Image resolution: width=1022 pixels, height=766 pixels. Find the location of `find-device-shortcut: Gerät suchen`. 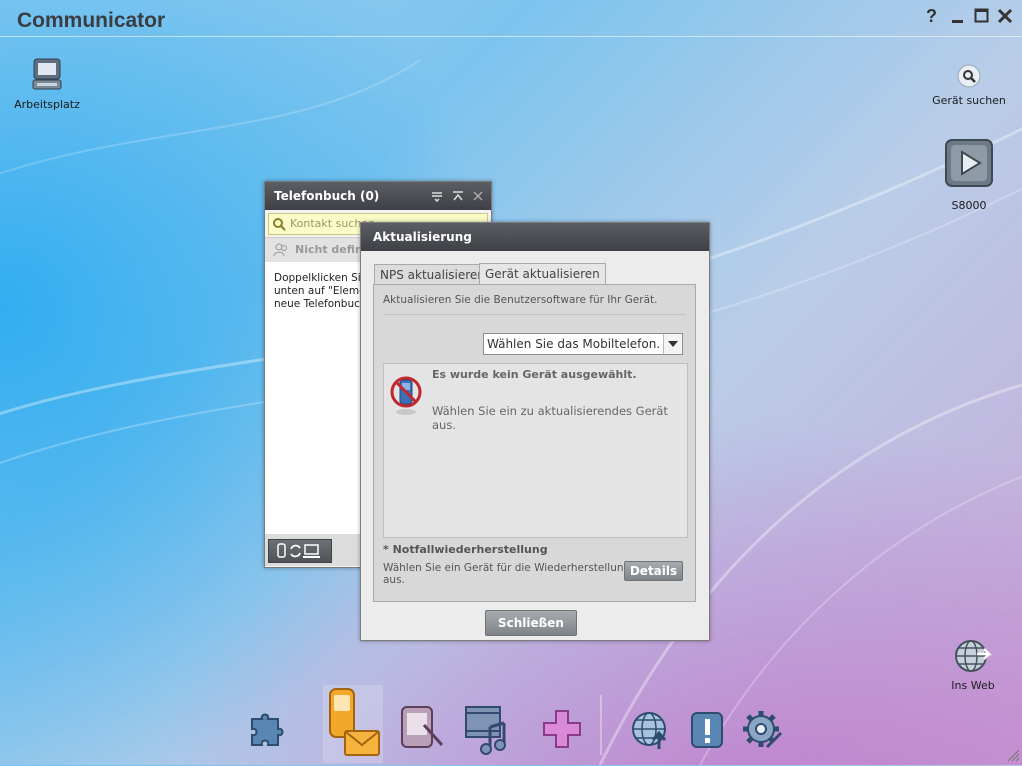

find-device-shortcut: Gerät suchen is located at coordinates (969, 85).